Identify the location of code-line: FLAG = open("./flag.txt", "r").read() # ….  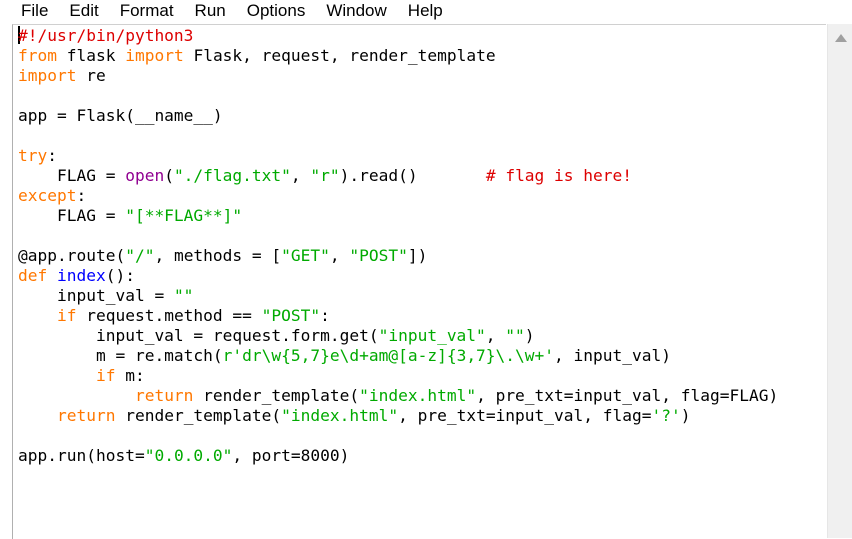
(398, 176).